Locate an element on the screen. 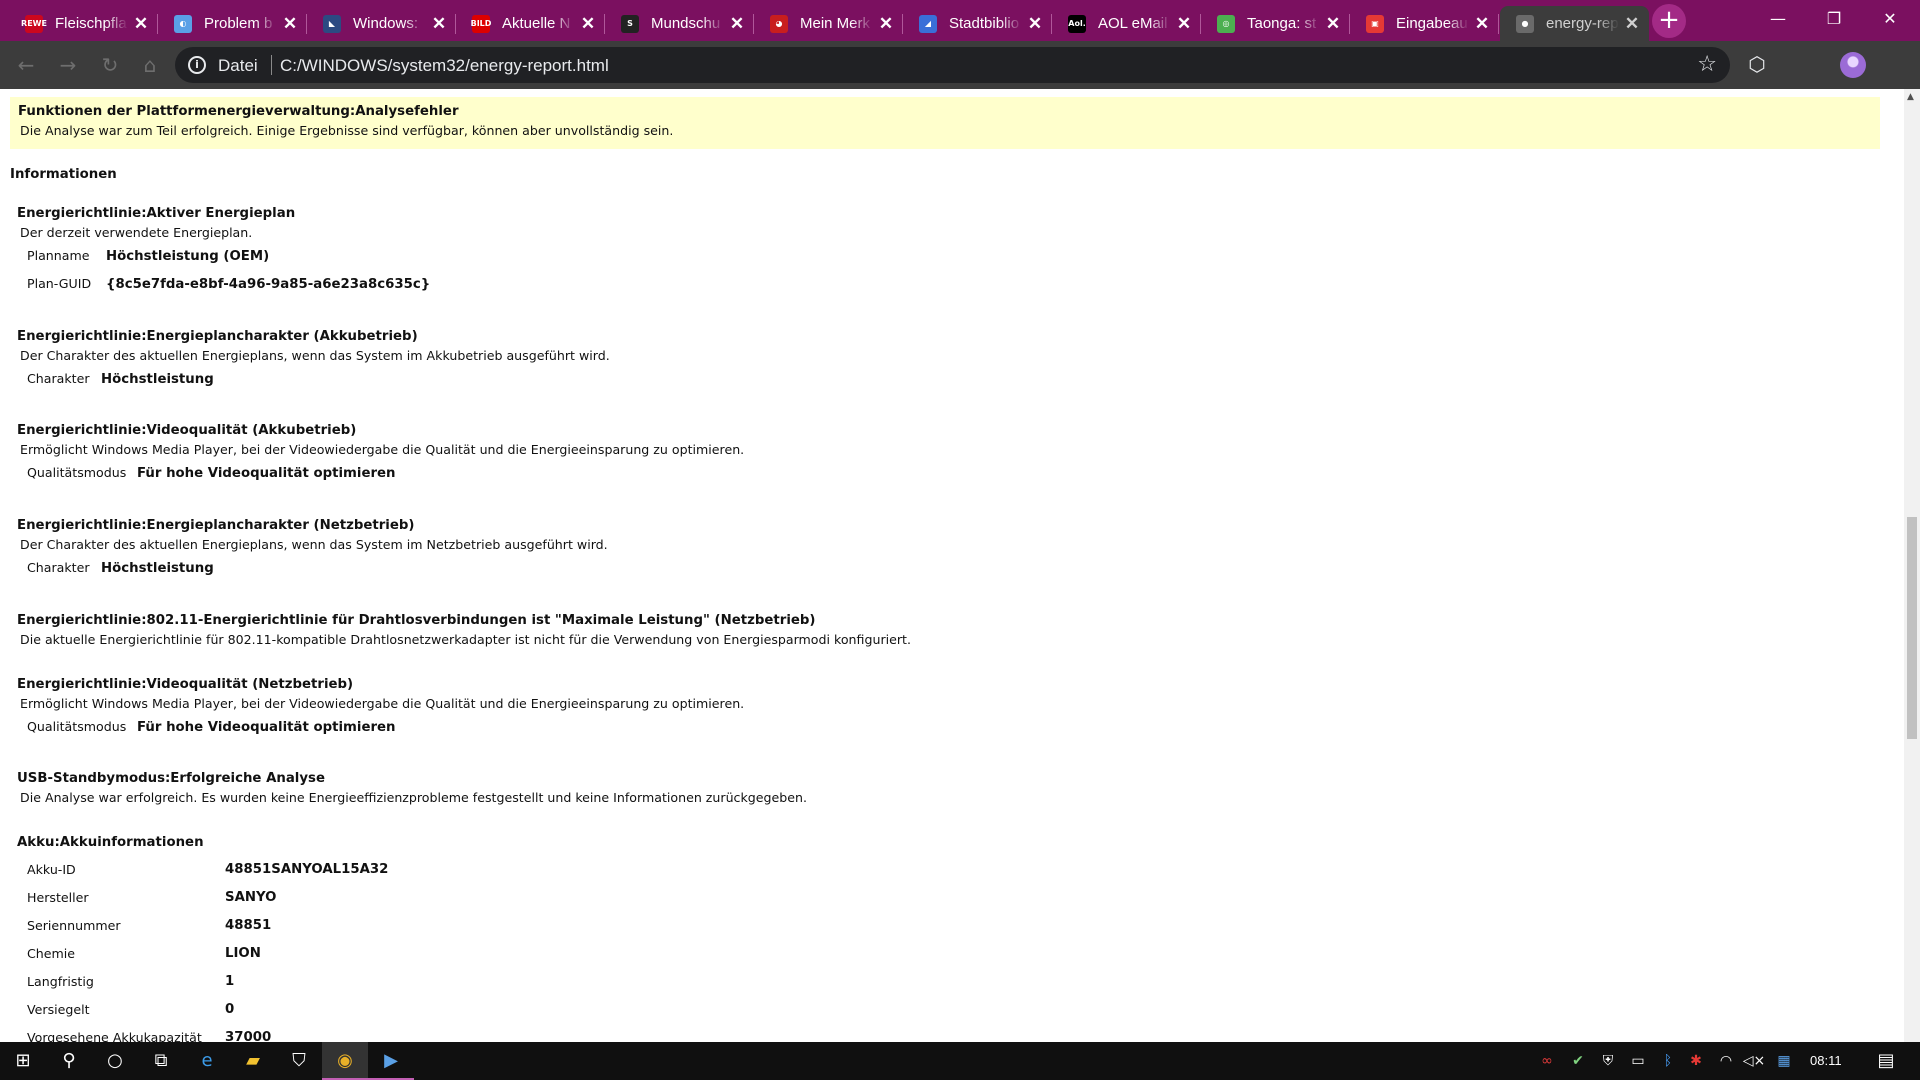 This screenshot has height=1080, width=1920. tab-title: Aktuelle N is located at coordinates (538, 23).